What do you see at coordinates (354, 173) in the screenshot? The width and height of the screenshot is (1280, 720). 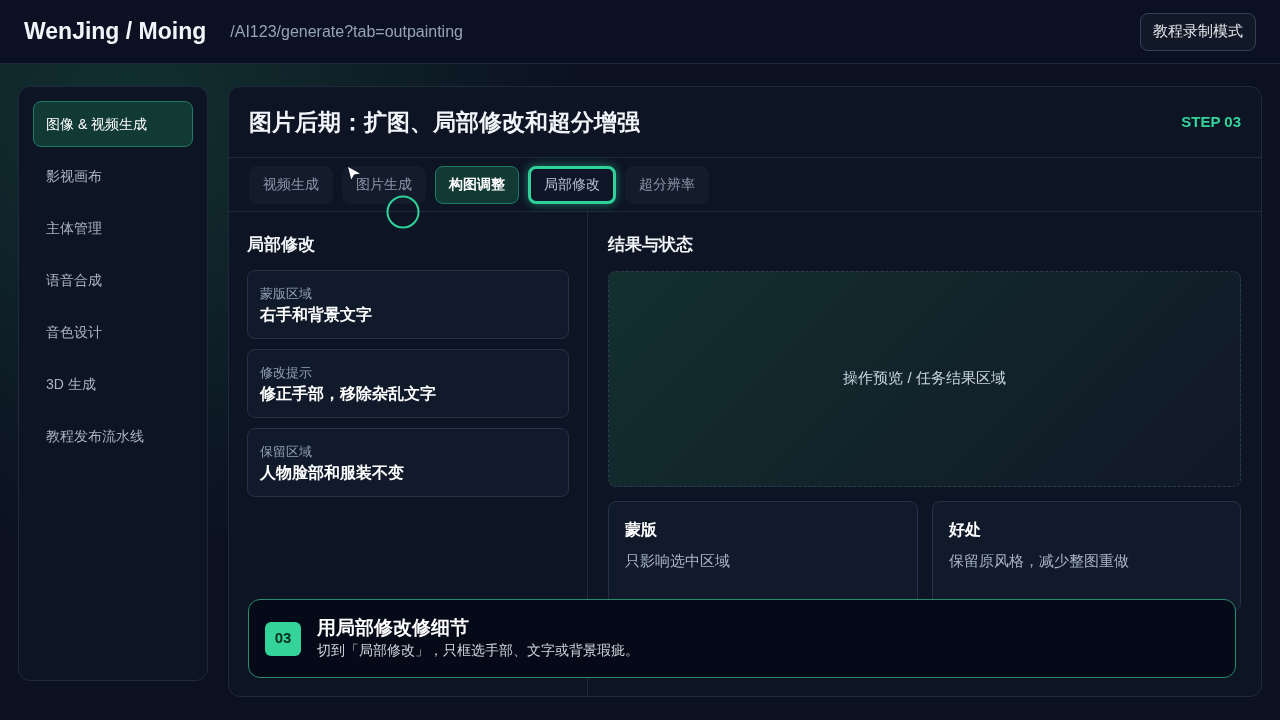 I see `cursor-icon` at bounding box center [354, 173].